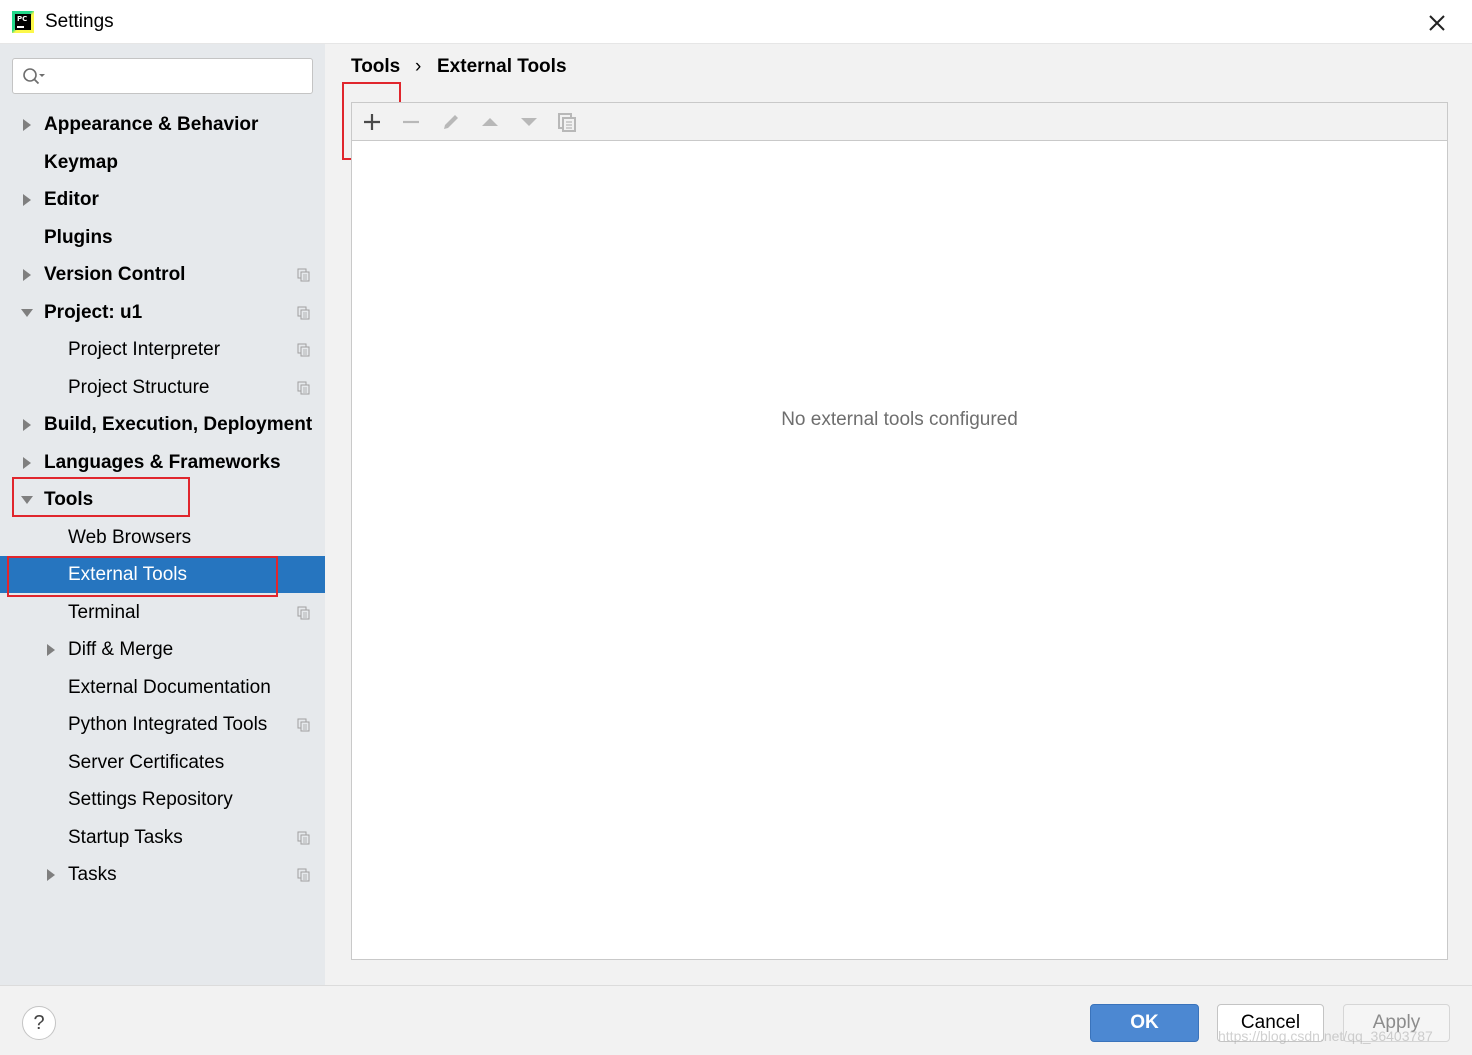  Describe the element at coordinates (162, 874) in the screenshot. I see `sidebar-item-tasks: Tasks` at that location.